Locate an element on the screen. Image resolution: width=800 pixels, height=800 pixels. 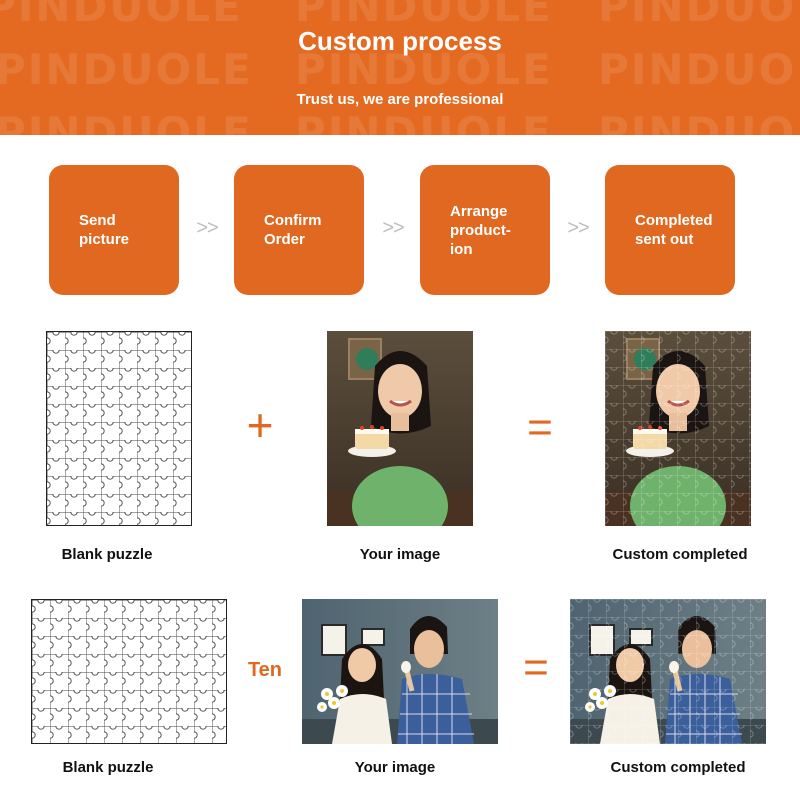
step-confirm-order: Confirm Order is located at coordinates (299, 230).